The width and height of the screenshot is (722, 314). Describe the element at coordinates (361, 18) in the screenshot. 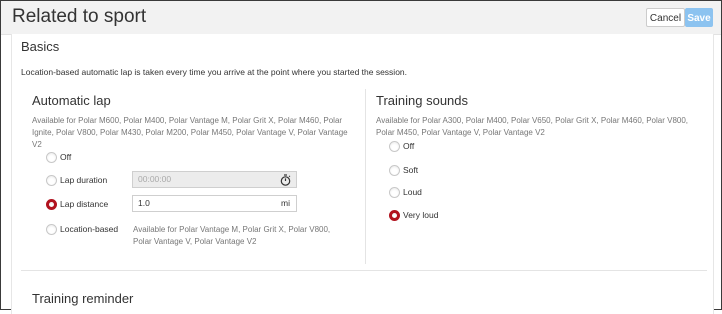

I see `header-bar: Related to sport Cancel Save` at that location.